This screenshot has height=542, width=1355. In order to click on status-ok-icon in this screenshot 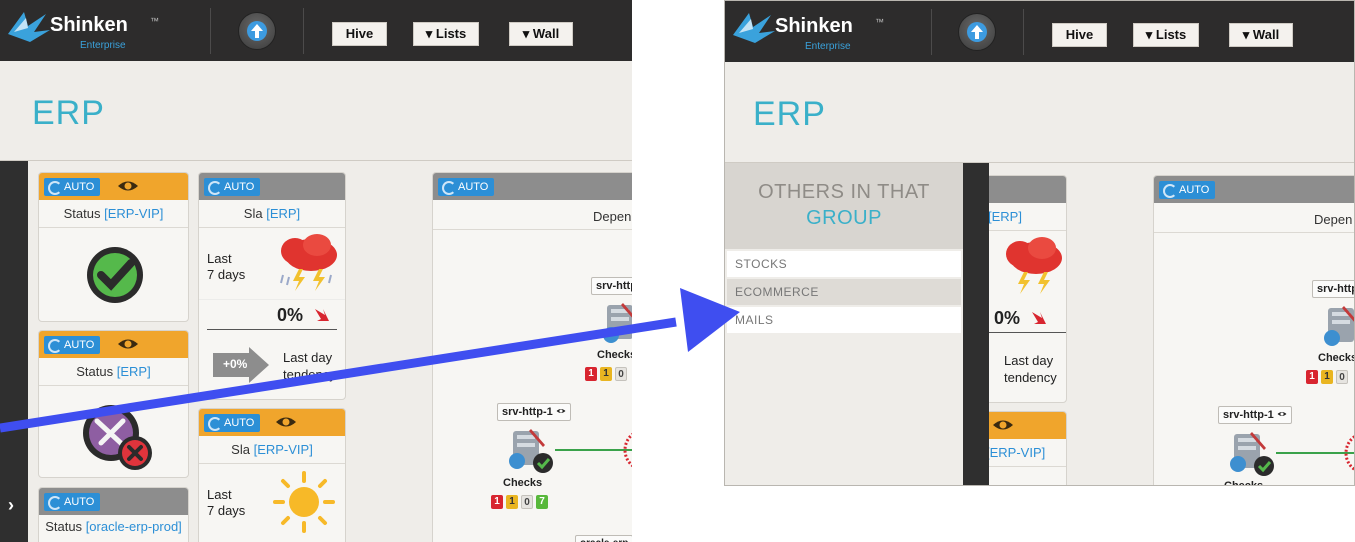, I will do `click(115, 275)`.